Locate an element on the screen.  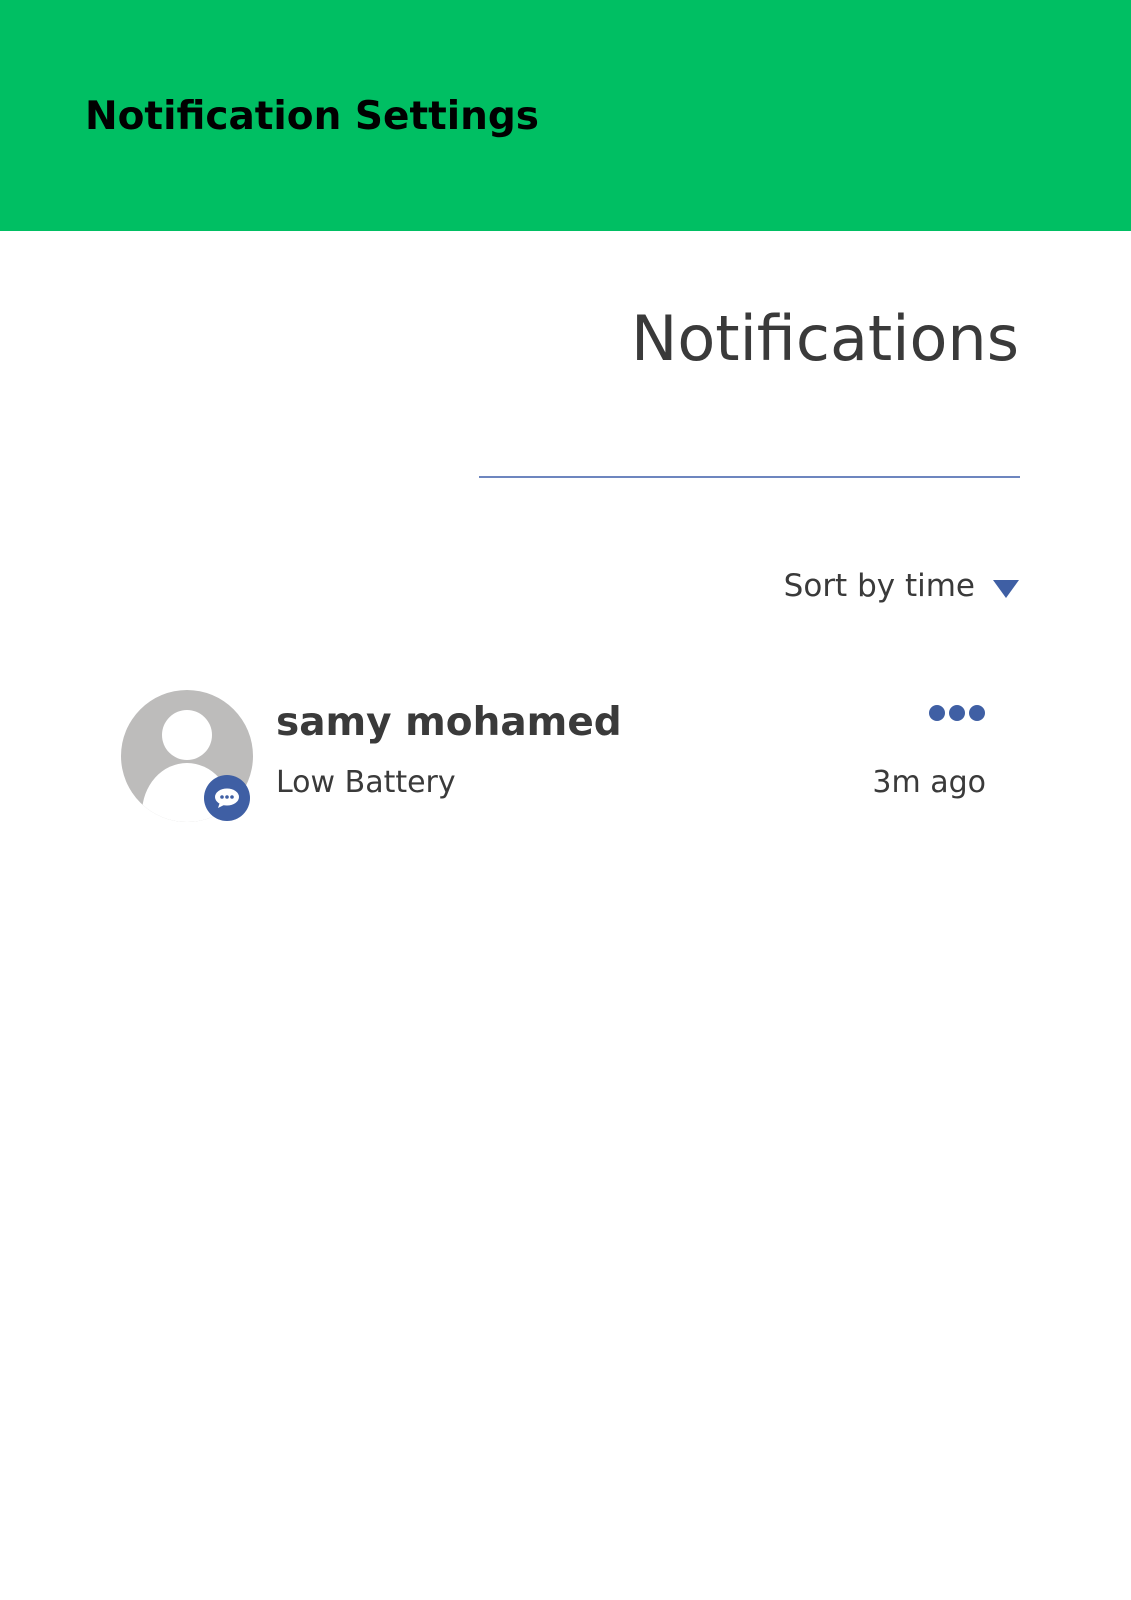
notification-message: Low Battery is located at coordinates (366, 782).